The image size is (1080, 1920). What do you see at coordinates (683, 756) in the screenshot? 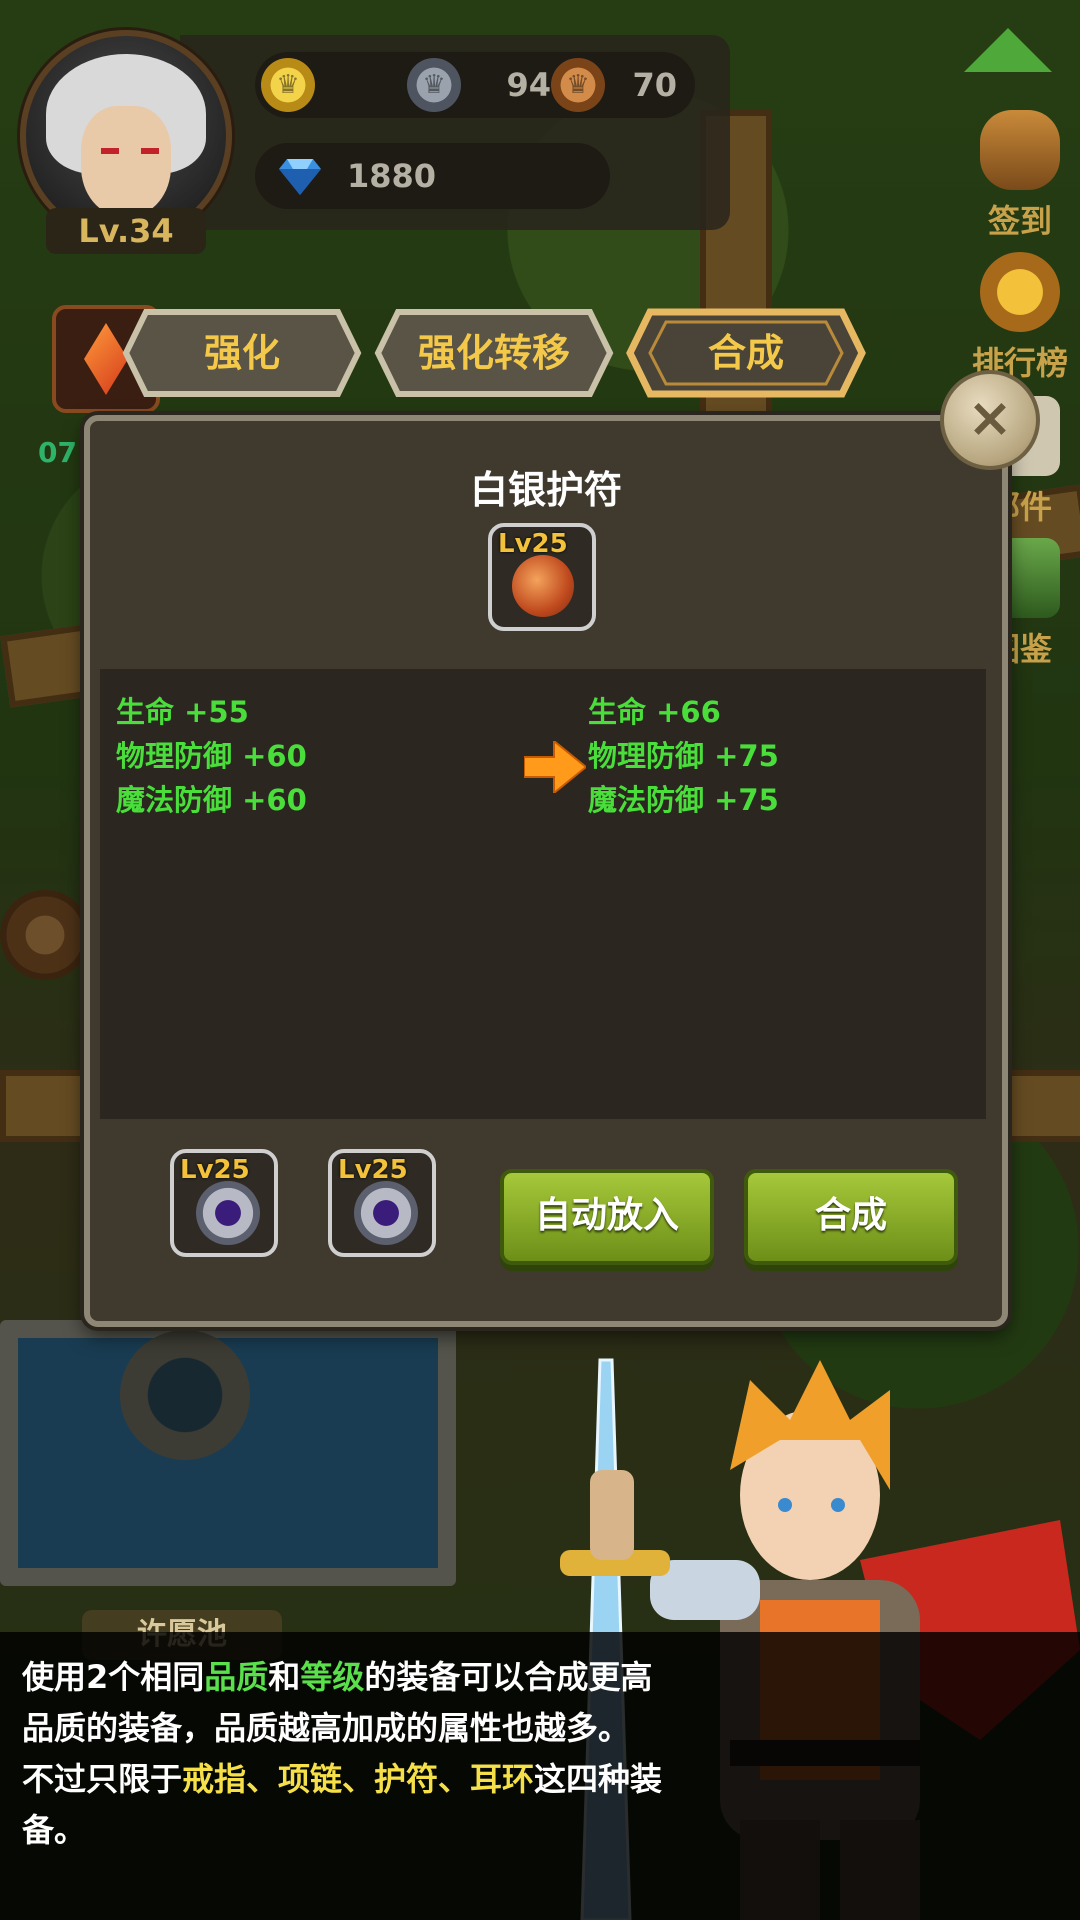
I see `next-stat: 物理防御 +75` at bounding box center [683, 756].